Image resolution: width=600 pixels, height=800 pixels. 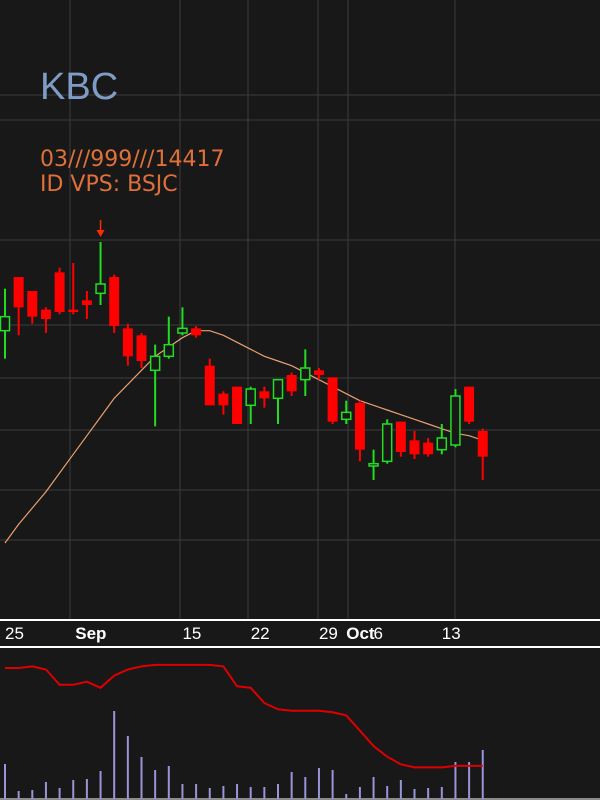 What do you see at coordinates (233, 633) in the screenshot?
I see `x-axis: 25 Sep 15 22 29 Oct6 13` at bounding box center [233, 633].